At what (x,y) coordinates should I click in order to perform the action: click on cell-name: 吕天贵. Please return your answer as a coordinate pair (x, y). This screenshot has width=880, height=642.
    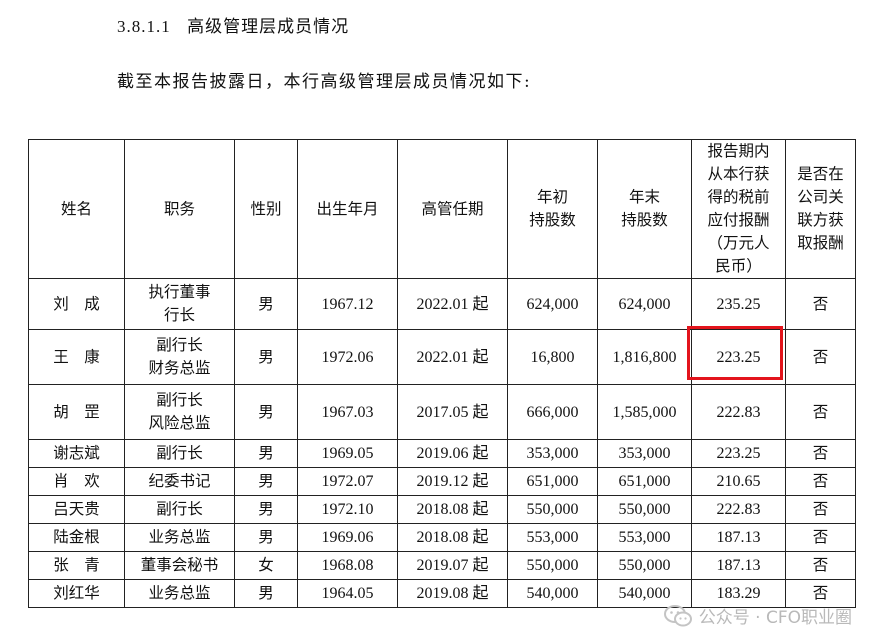
    Looking at the image, I should click on (76, 509).